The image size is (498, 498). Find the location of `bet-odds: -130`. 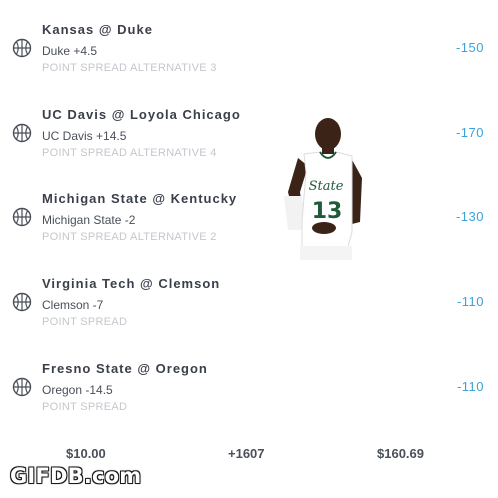

bet-odds: -130 is located at coordinates (470, 216).